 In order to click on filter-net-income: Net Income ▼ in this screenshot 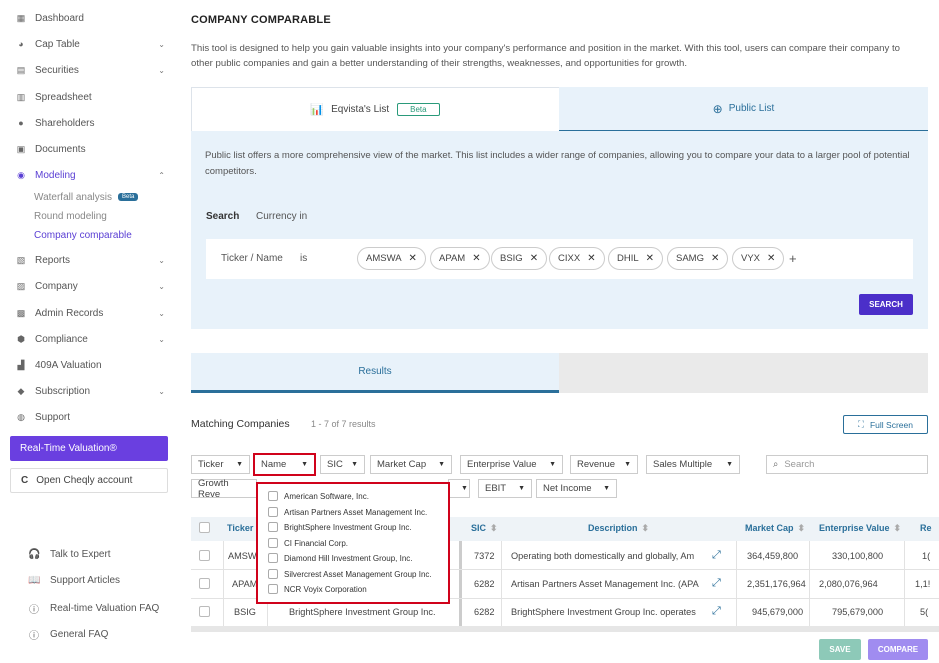, I will do `click(576, 488)`.